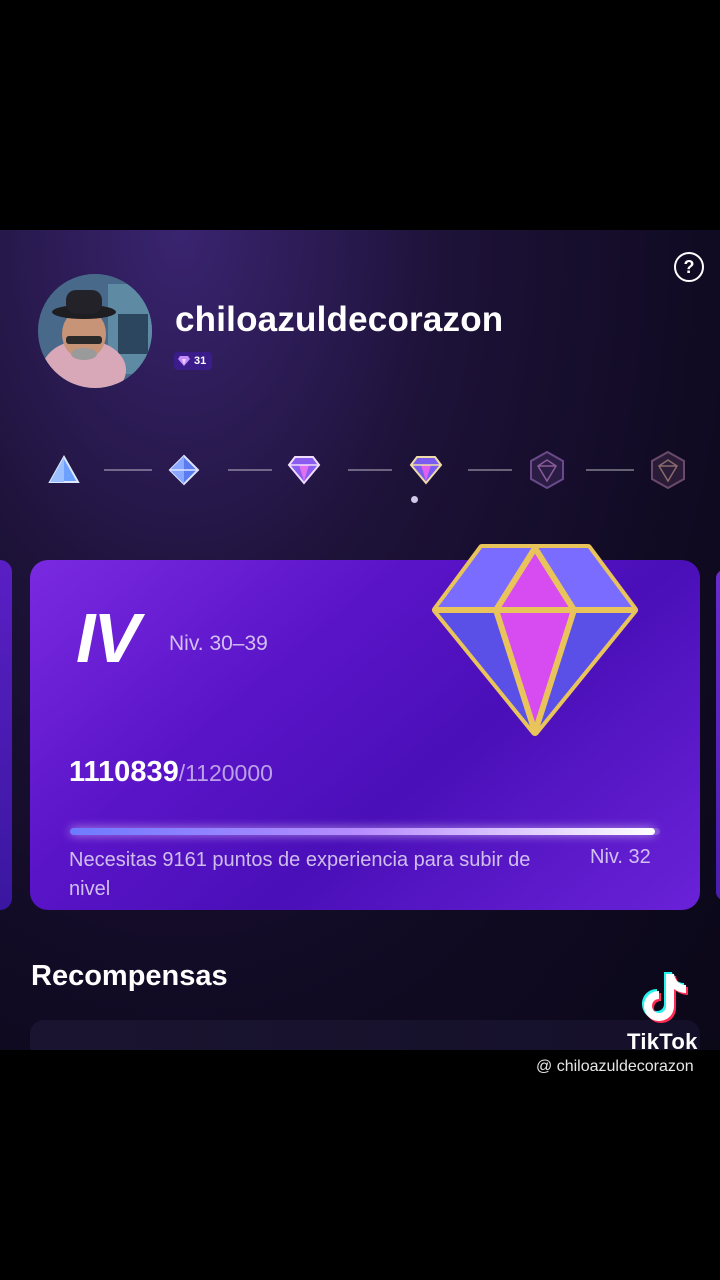 The width and height of the screenshot is (720, 1280). What do you see at coordinates (6, 735) in the screenshot?
I see `previous-tier-card` at bounding box center [6, 735].